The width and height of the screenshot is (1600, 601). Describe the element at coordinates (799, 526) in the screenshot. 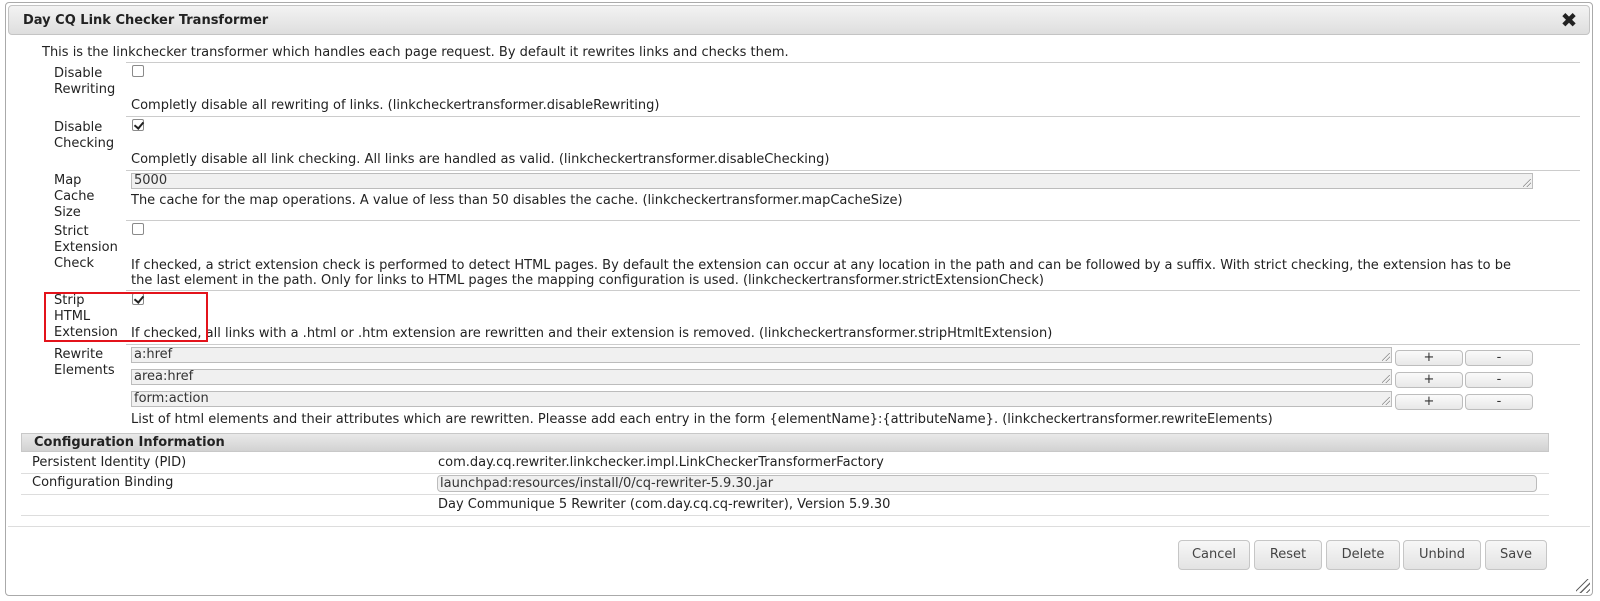

I see `footer-divider` at that location.